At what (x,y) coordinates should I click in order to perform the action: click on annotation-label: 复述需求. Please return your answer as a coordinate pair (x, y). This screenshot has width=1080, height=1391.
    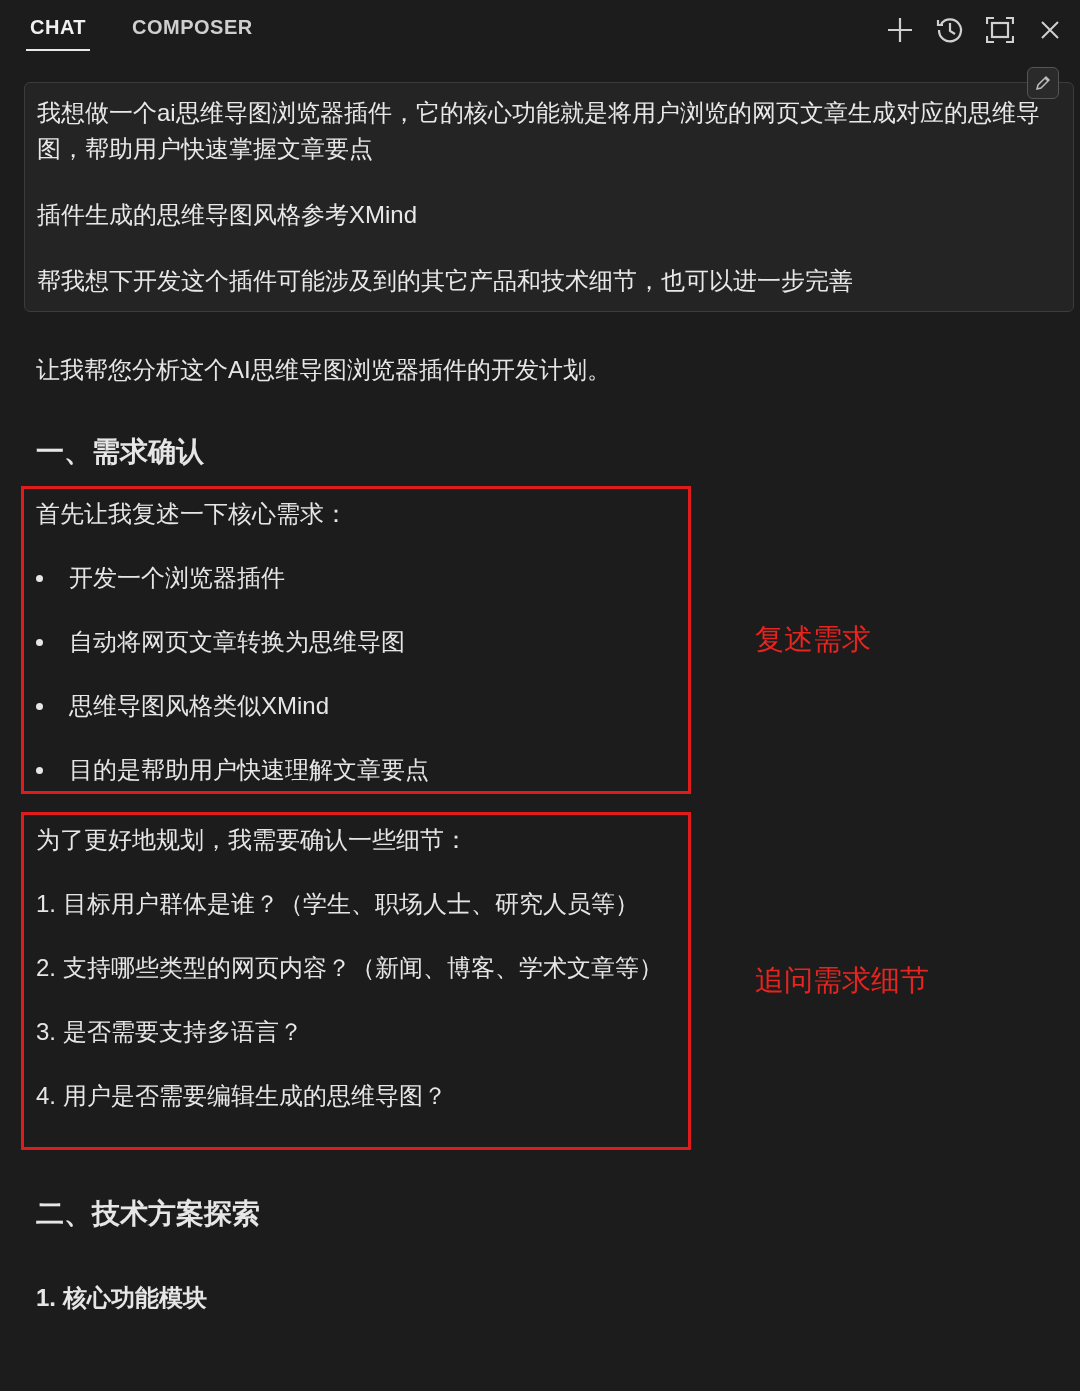
    Looking at the image, I should click on (813, 639).